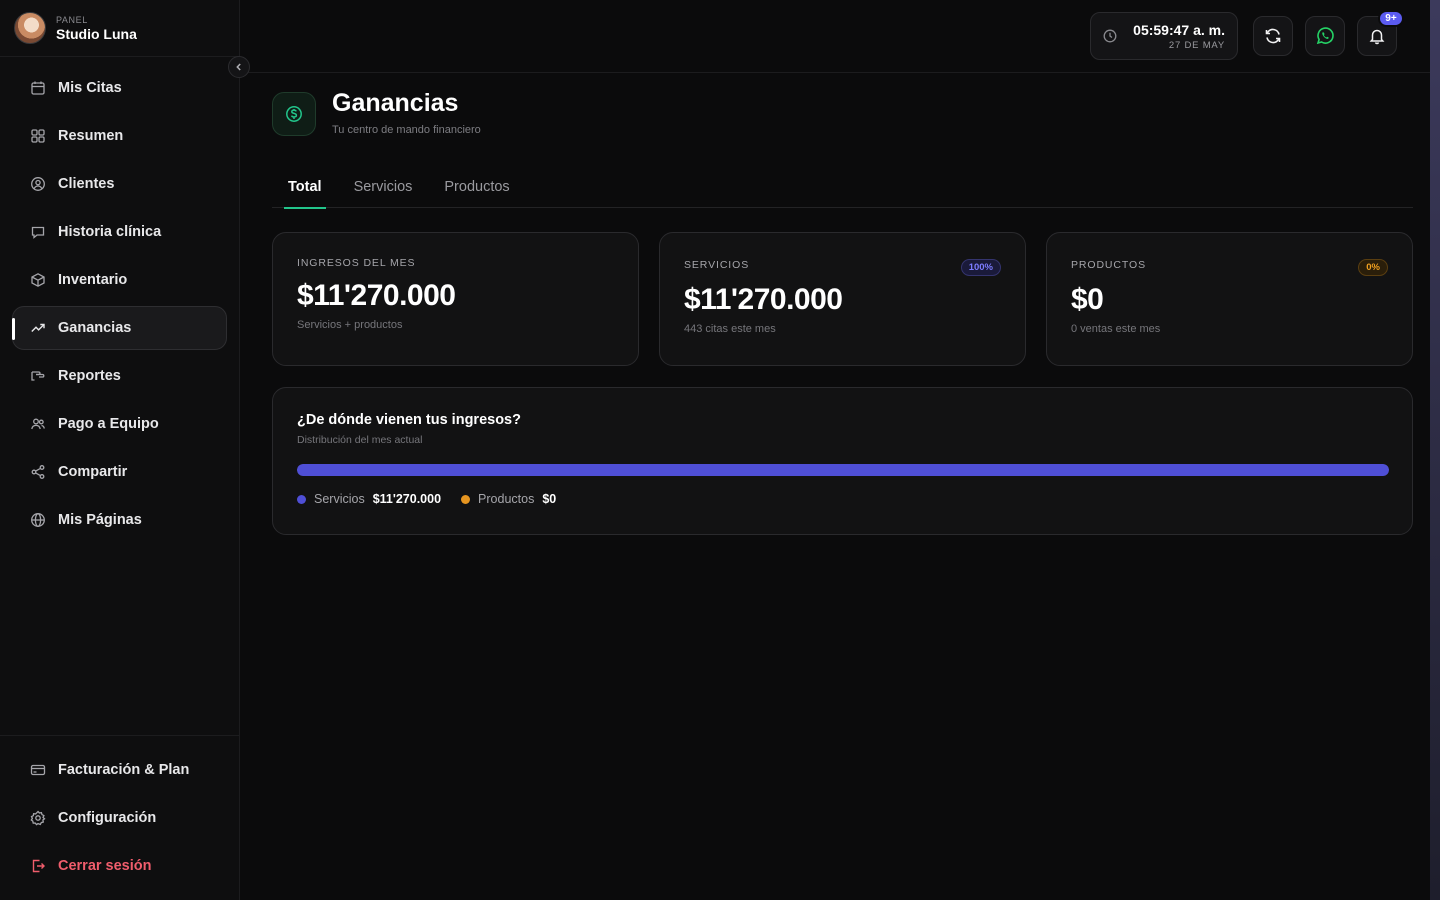 This screenshot has width=1440, height=900. I want to click on card-note: 0 ventas este mes, so click(1116, 329).